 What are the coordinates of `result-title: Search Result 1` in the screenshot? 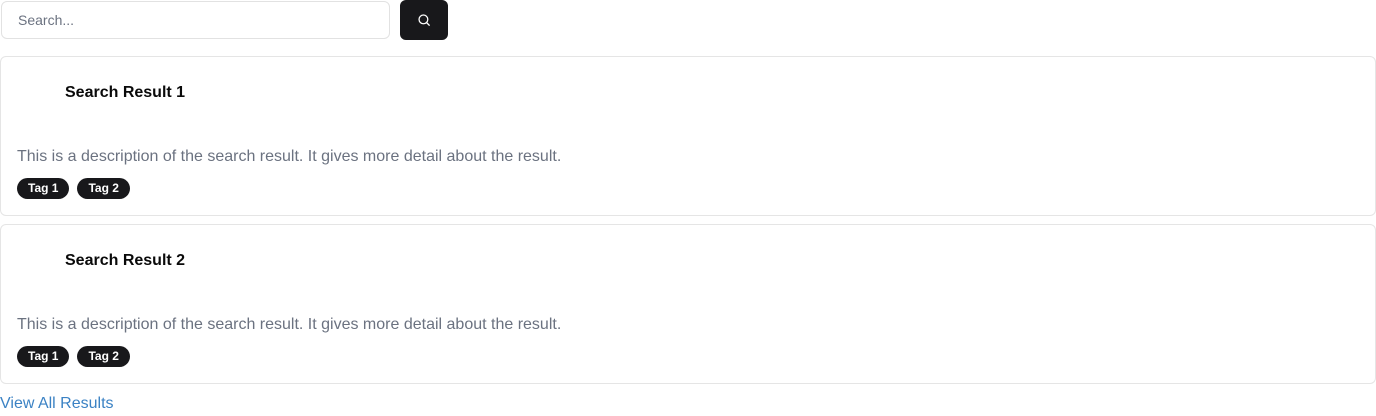 It's located at (125, 93).